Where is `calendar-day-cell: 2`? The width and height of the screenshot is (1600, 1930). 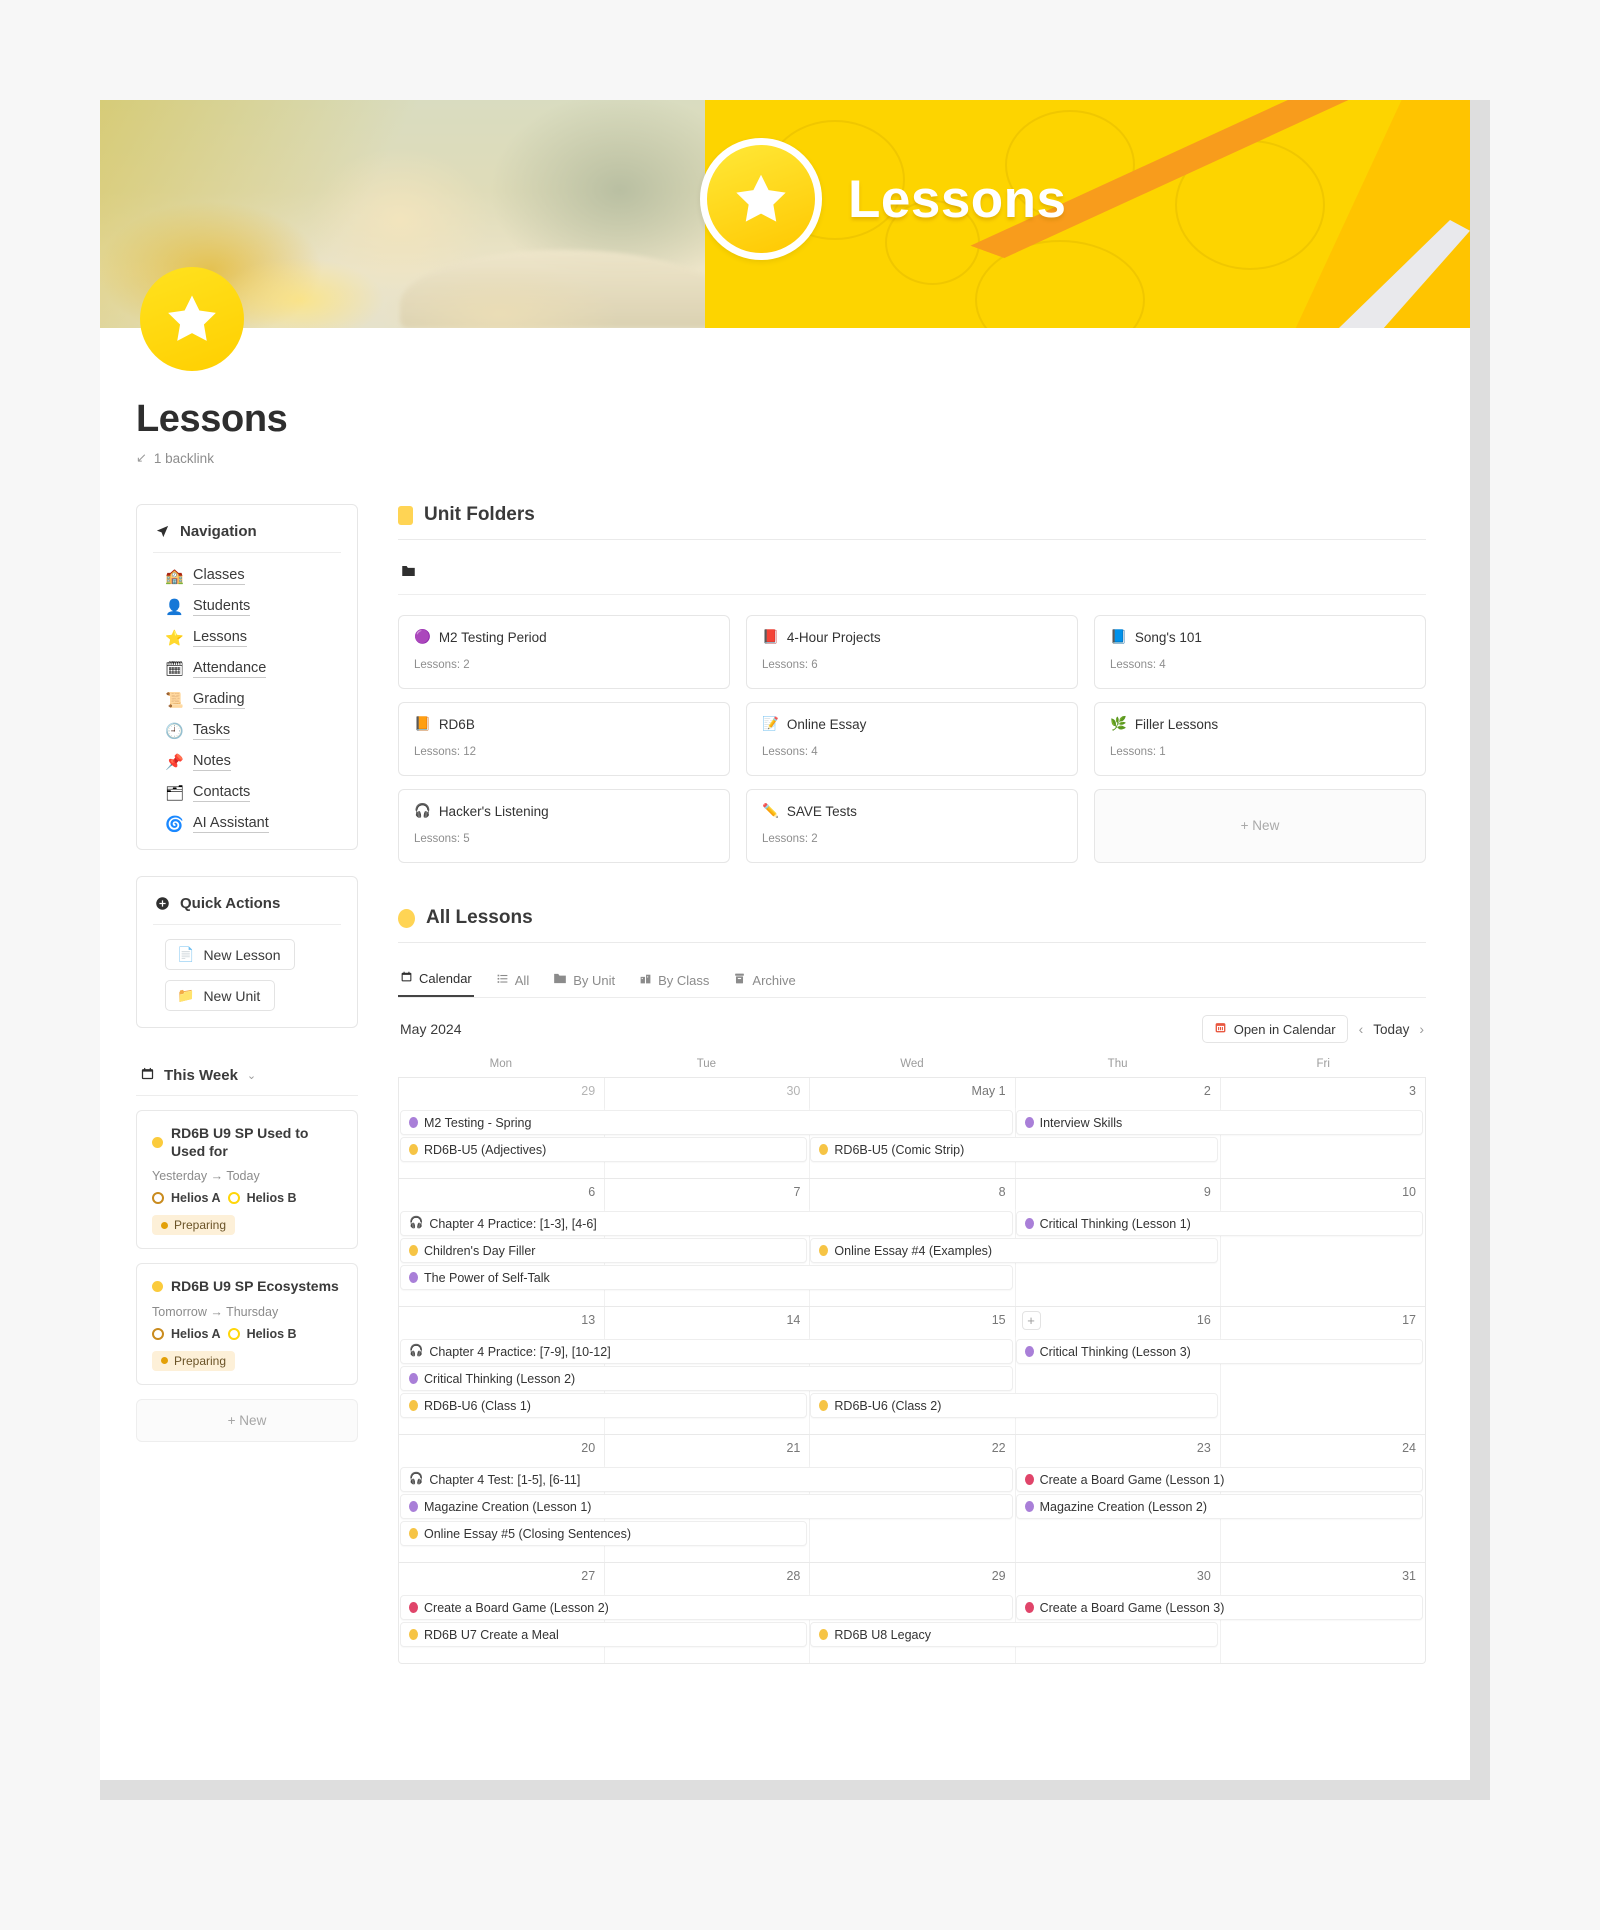 calendar-day-cell: 2 is located at coordinates (1117, 1093).